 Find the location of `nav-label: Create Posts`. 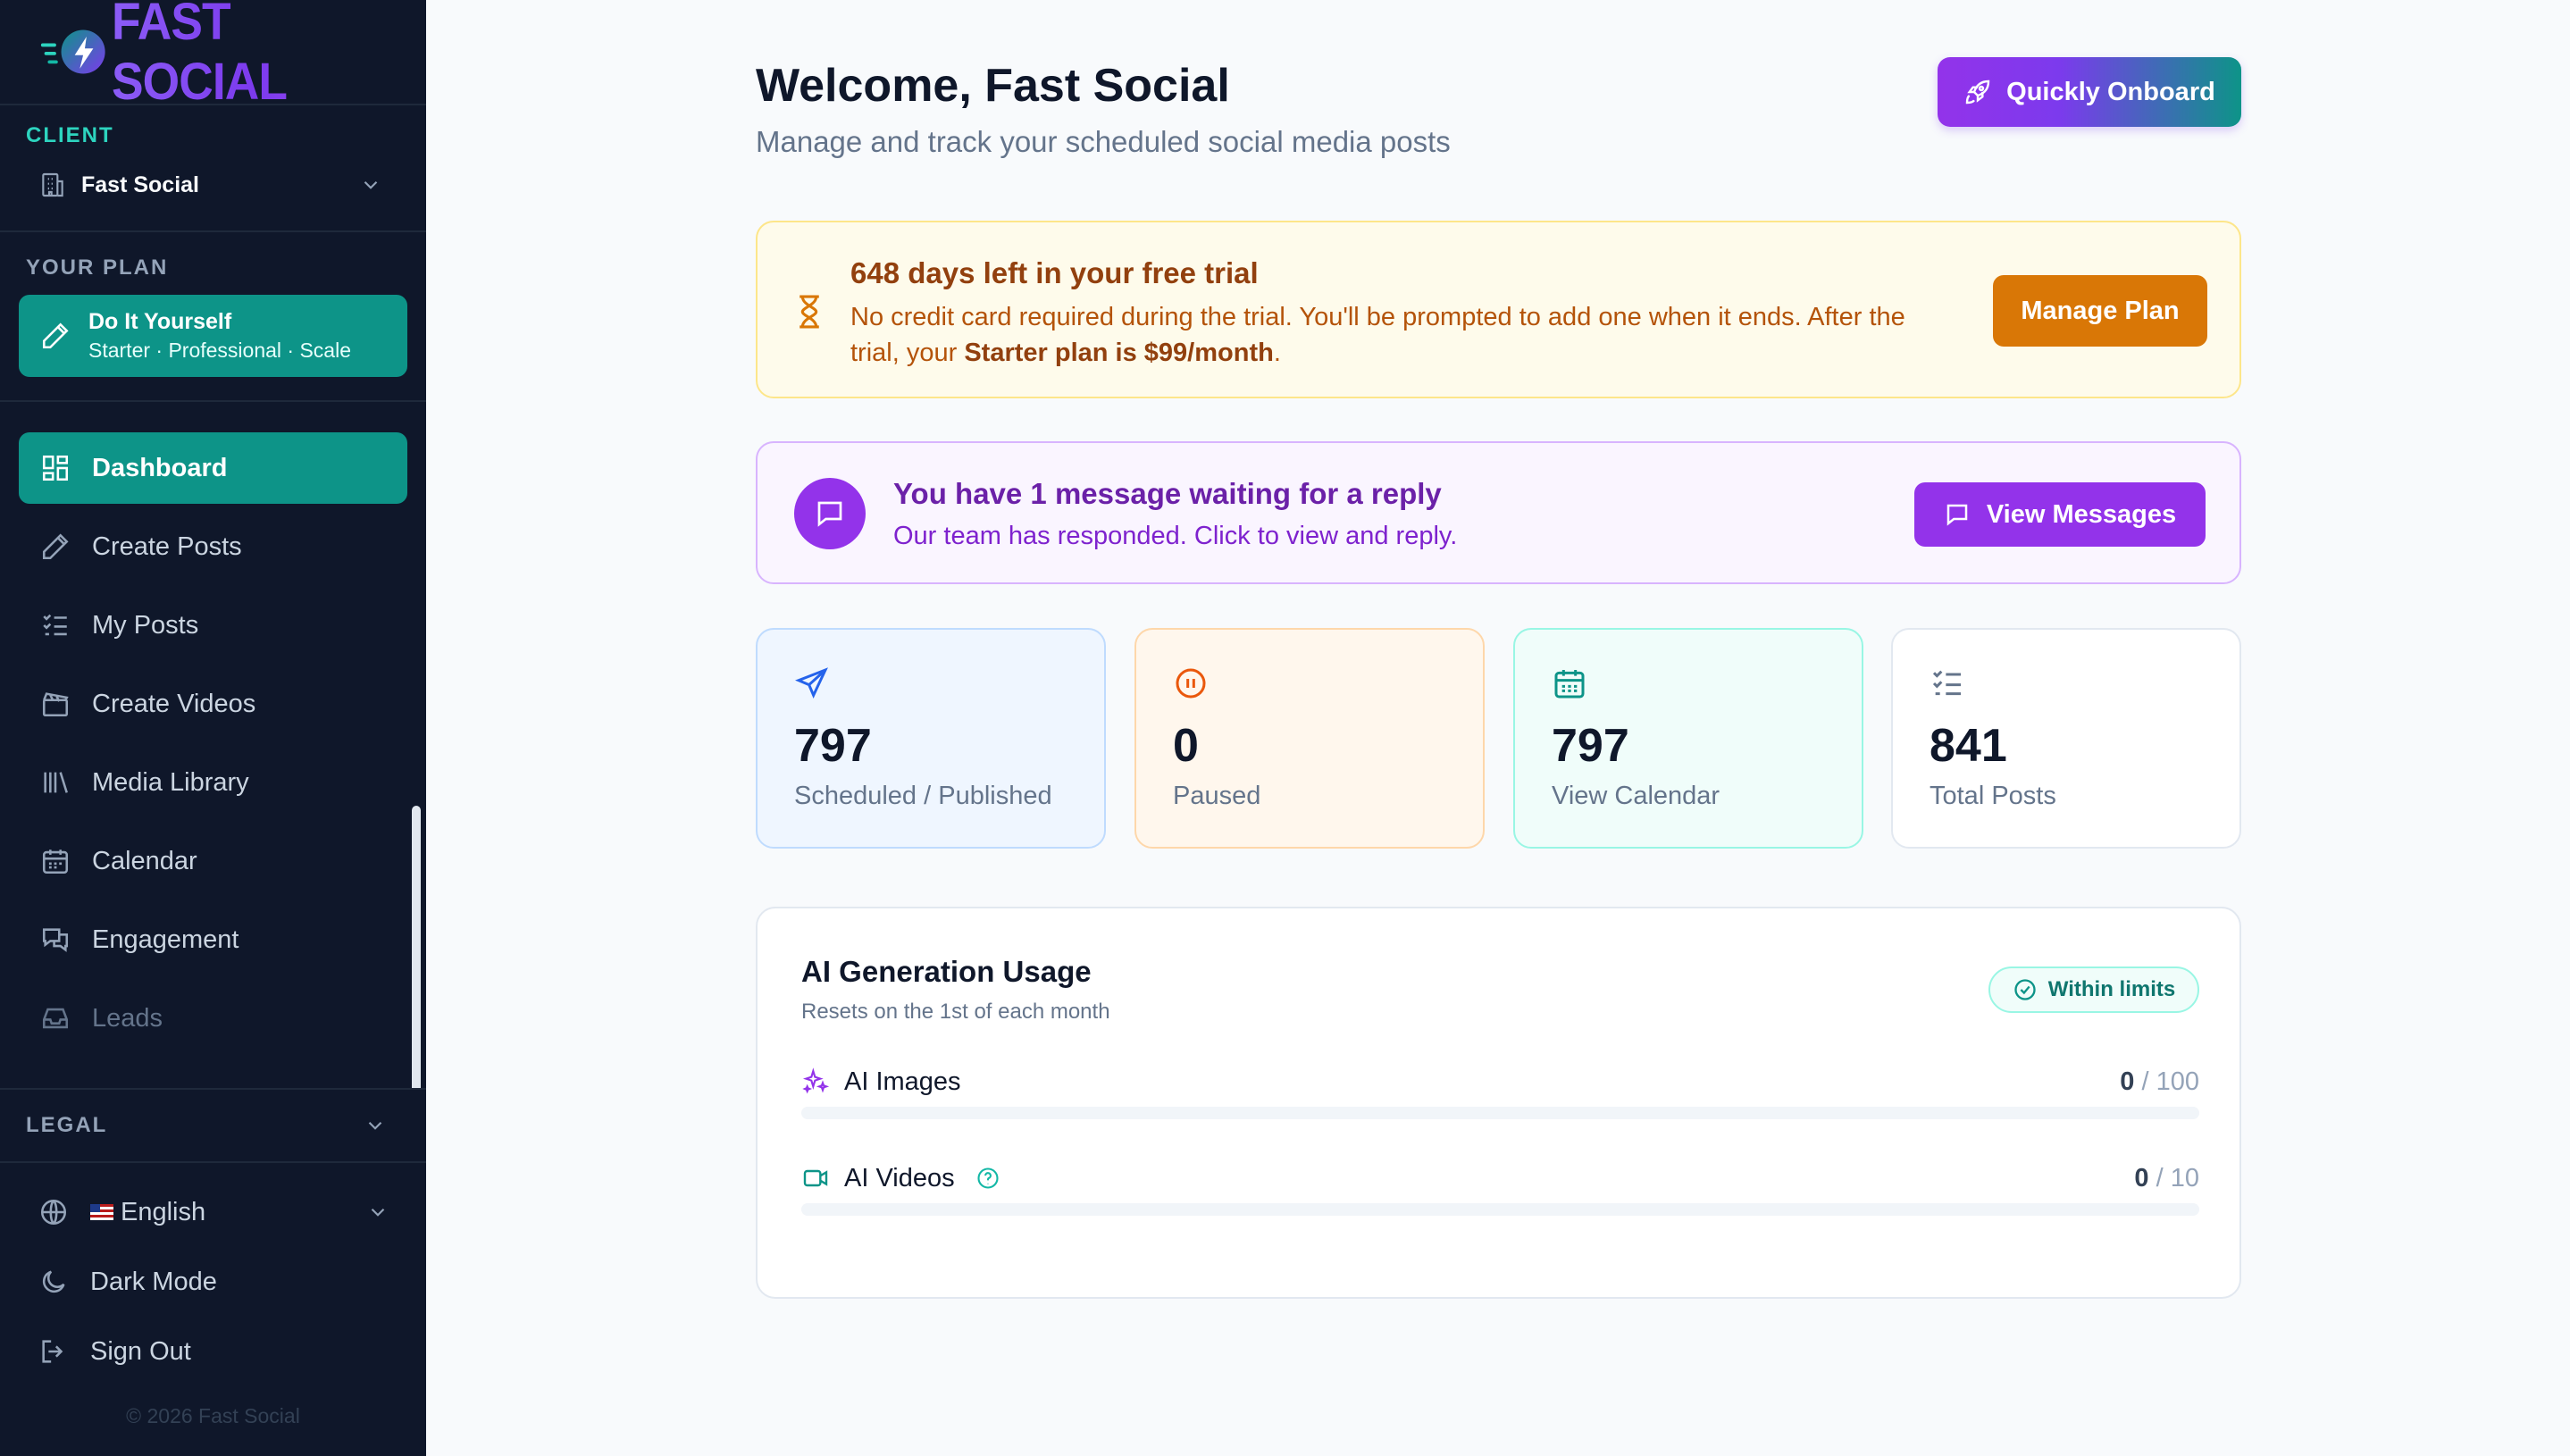

nav-label: Create Posts is located at coordinates (167, 546).